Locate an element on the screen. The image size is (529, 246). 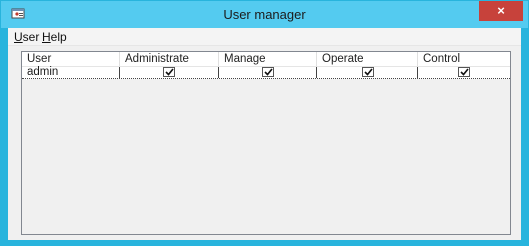
window-bottom-border is located at coordinates (264, 242).